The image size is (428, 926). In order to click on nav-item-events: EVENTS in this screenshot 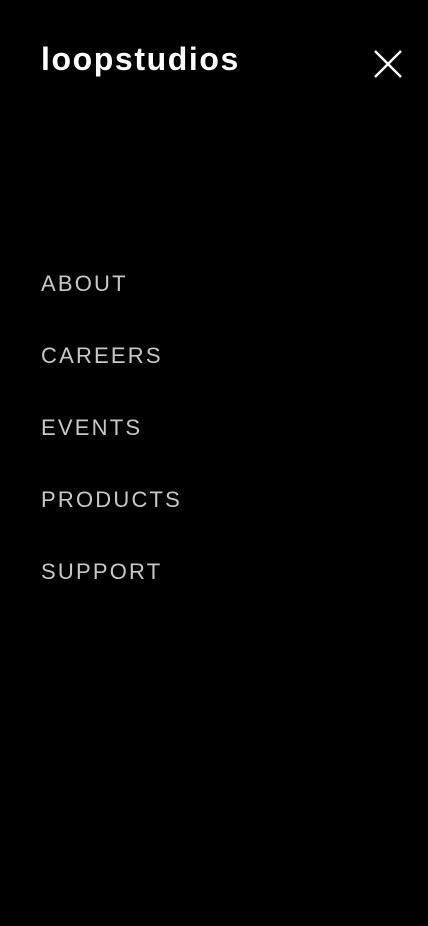, I will do `click(111, 448)`.